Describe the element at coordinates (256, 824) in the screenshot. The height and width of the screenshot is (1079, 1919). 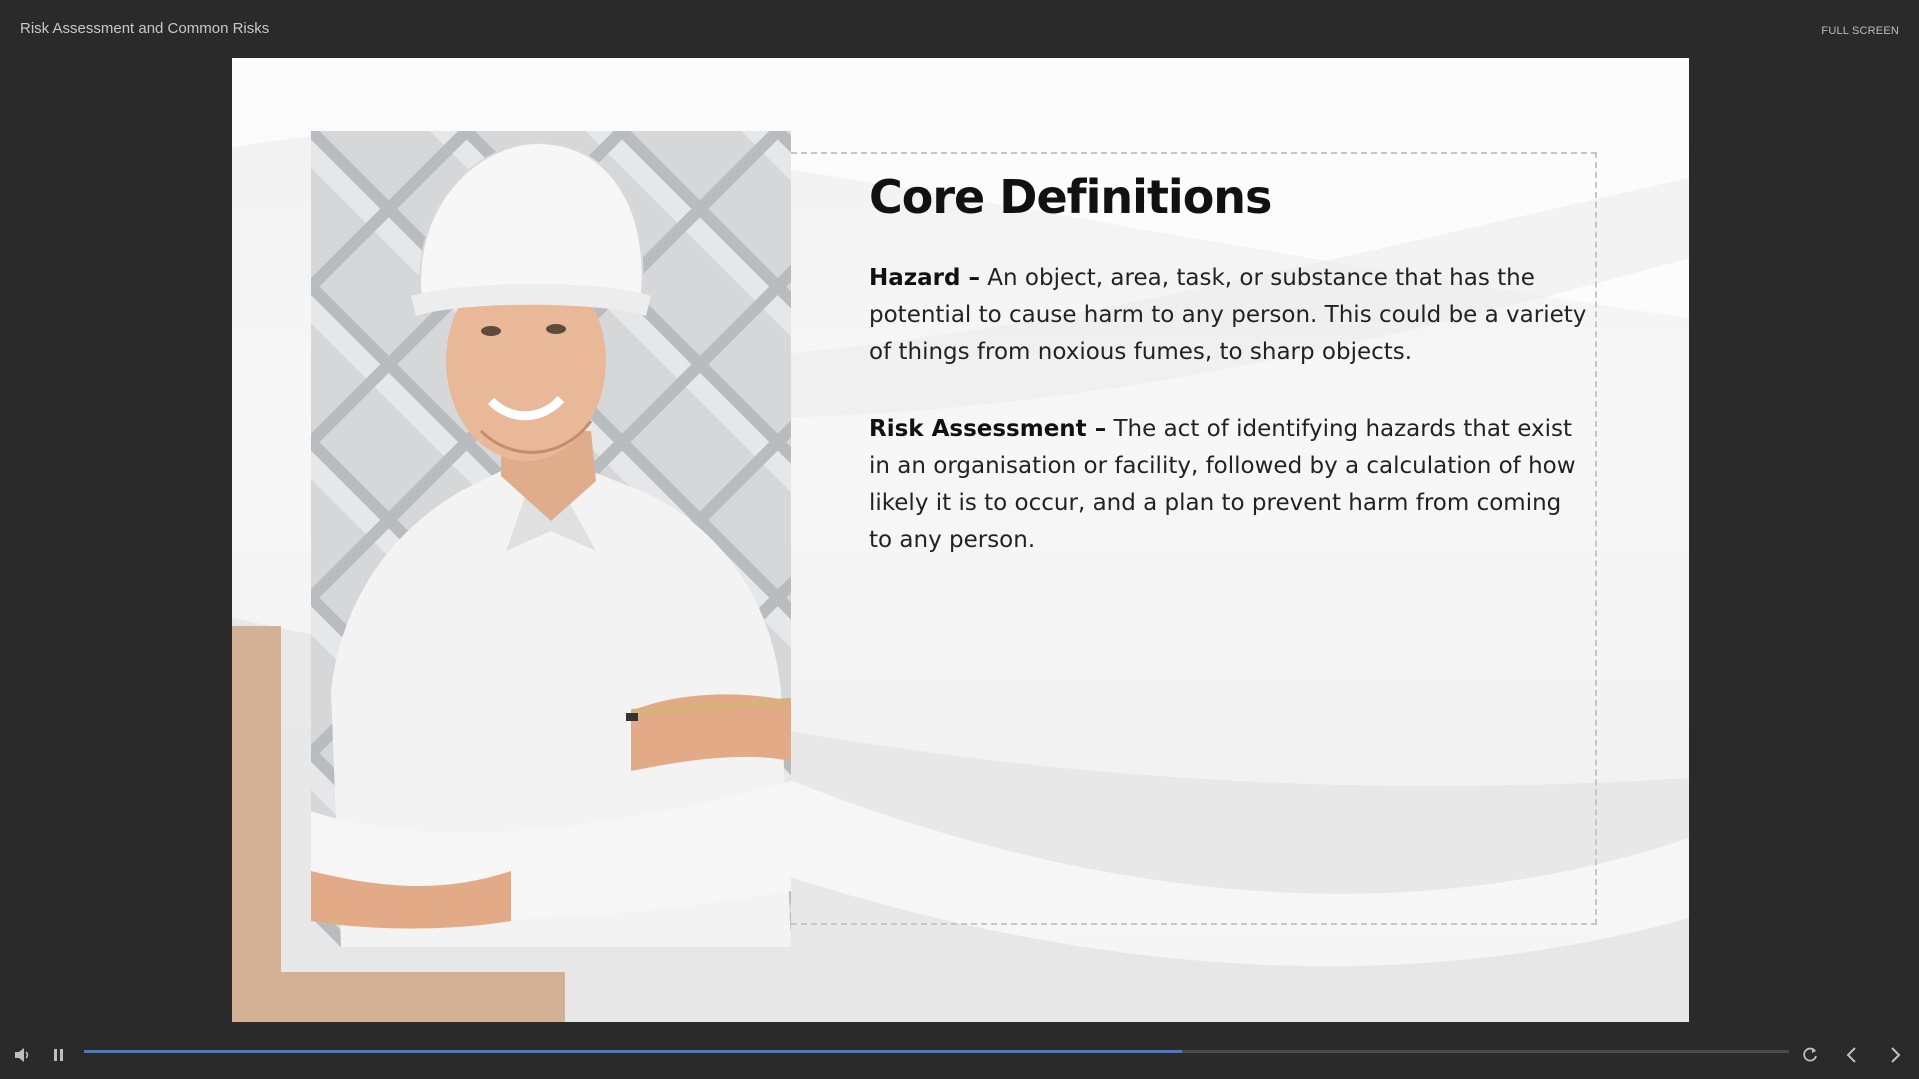
I see `accent-bar-vertical` at that location.